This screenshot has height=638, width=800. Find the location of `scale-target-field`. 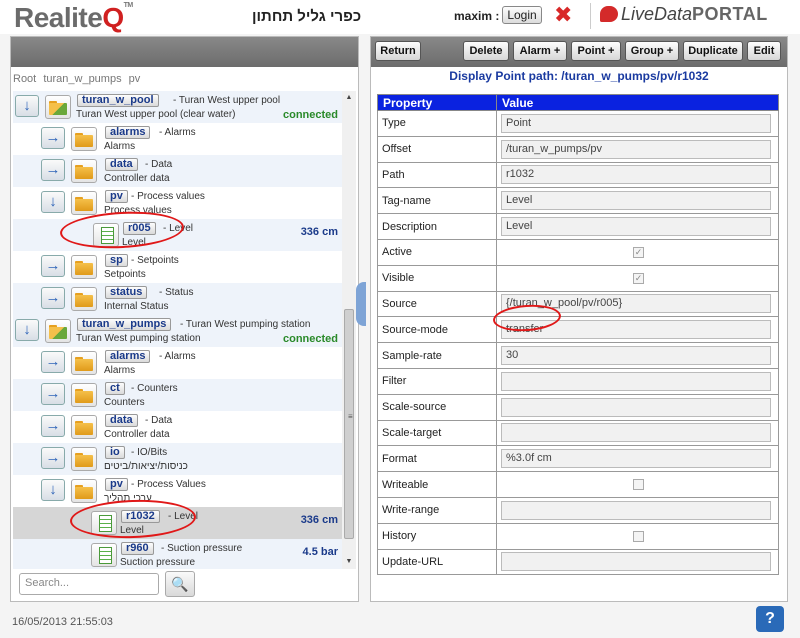

scale-target-field is located at coordinates (636, 433).